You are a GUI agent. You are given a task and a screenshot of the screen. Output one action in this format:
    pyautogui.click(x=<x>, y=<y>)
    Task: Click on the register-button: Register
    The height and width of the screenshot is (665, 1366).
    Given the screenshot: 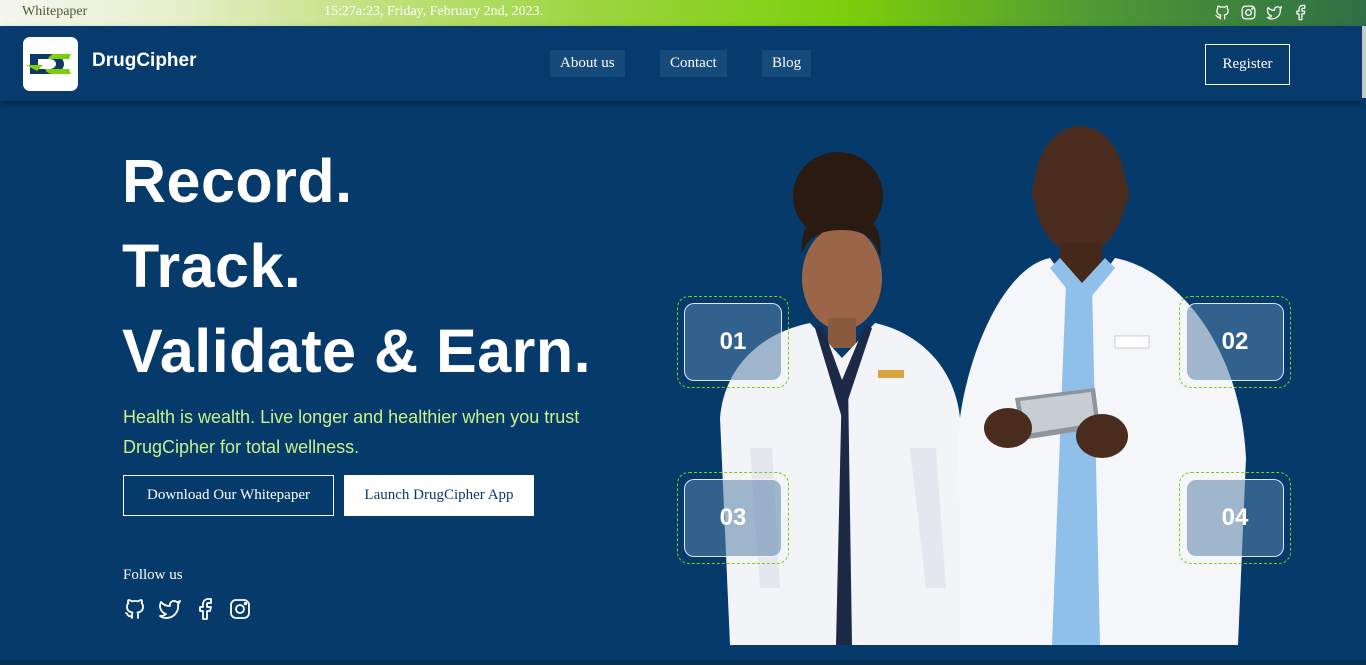 What is the action you would take?
    pyautogui.click(x=1247, y=64)
    